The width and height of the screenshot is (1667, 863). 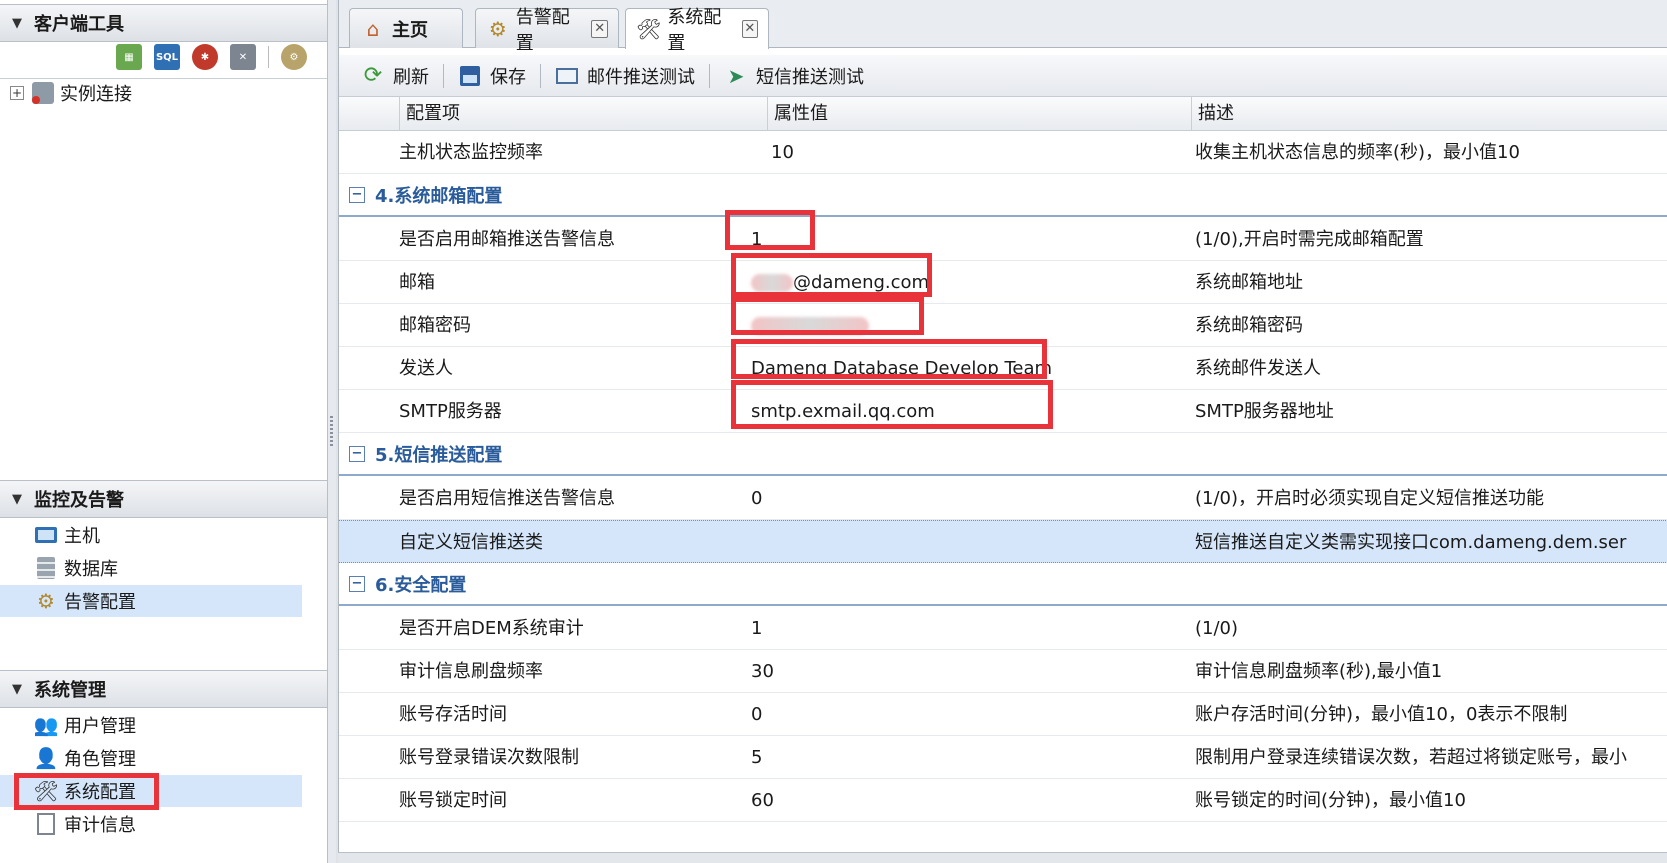 I want to click on action-toolbar: ⟳ 刷新 保存 邮件推送测试 ➤ 短信推送测试, so click(x=1003, y=76).